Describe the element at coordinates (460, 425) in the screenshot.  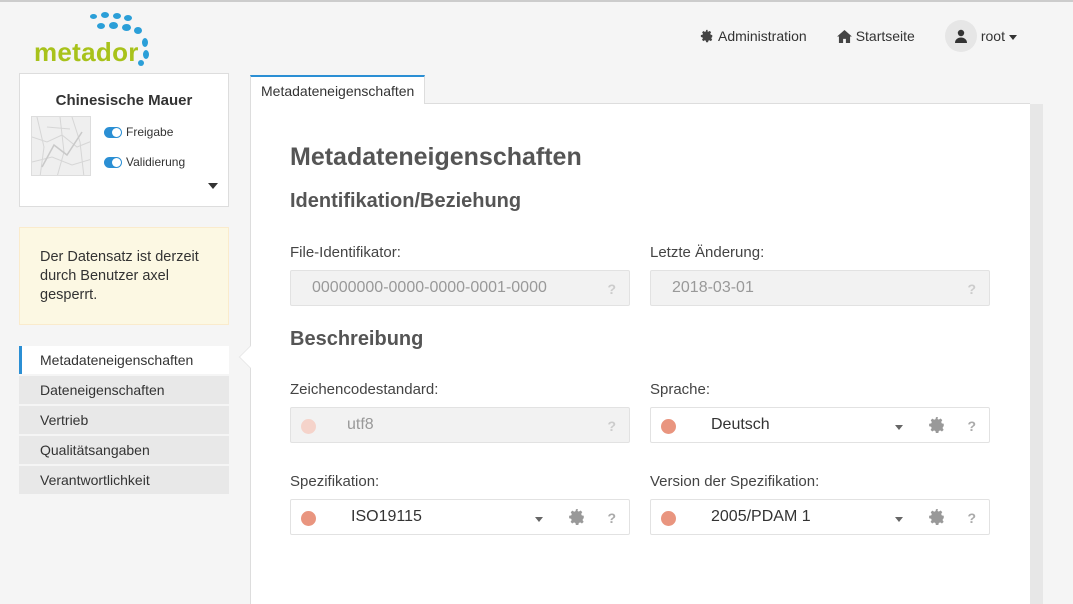
I see `charset-field: utf8 ?` at that location.